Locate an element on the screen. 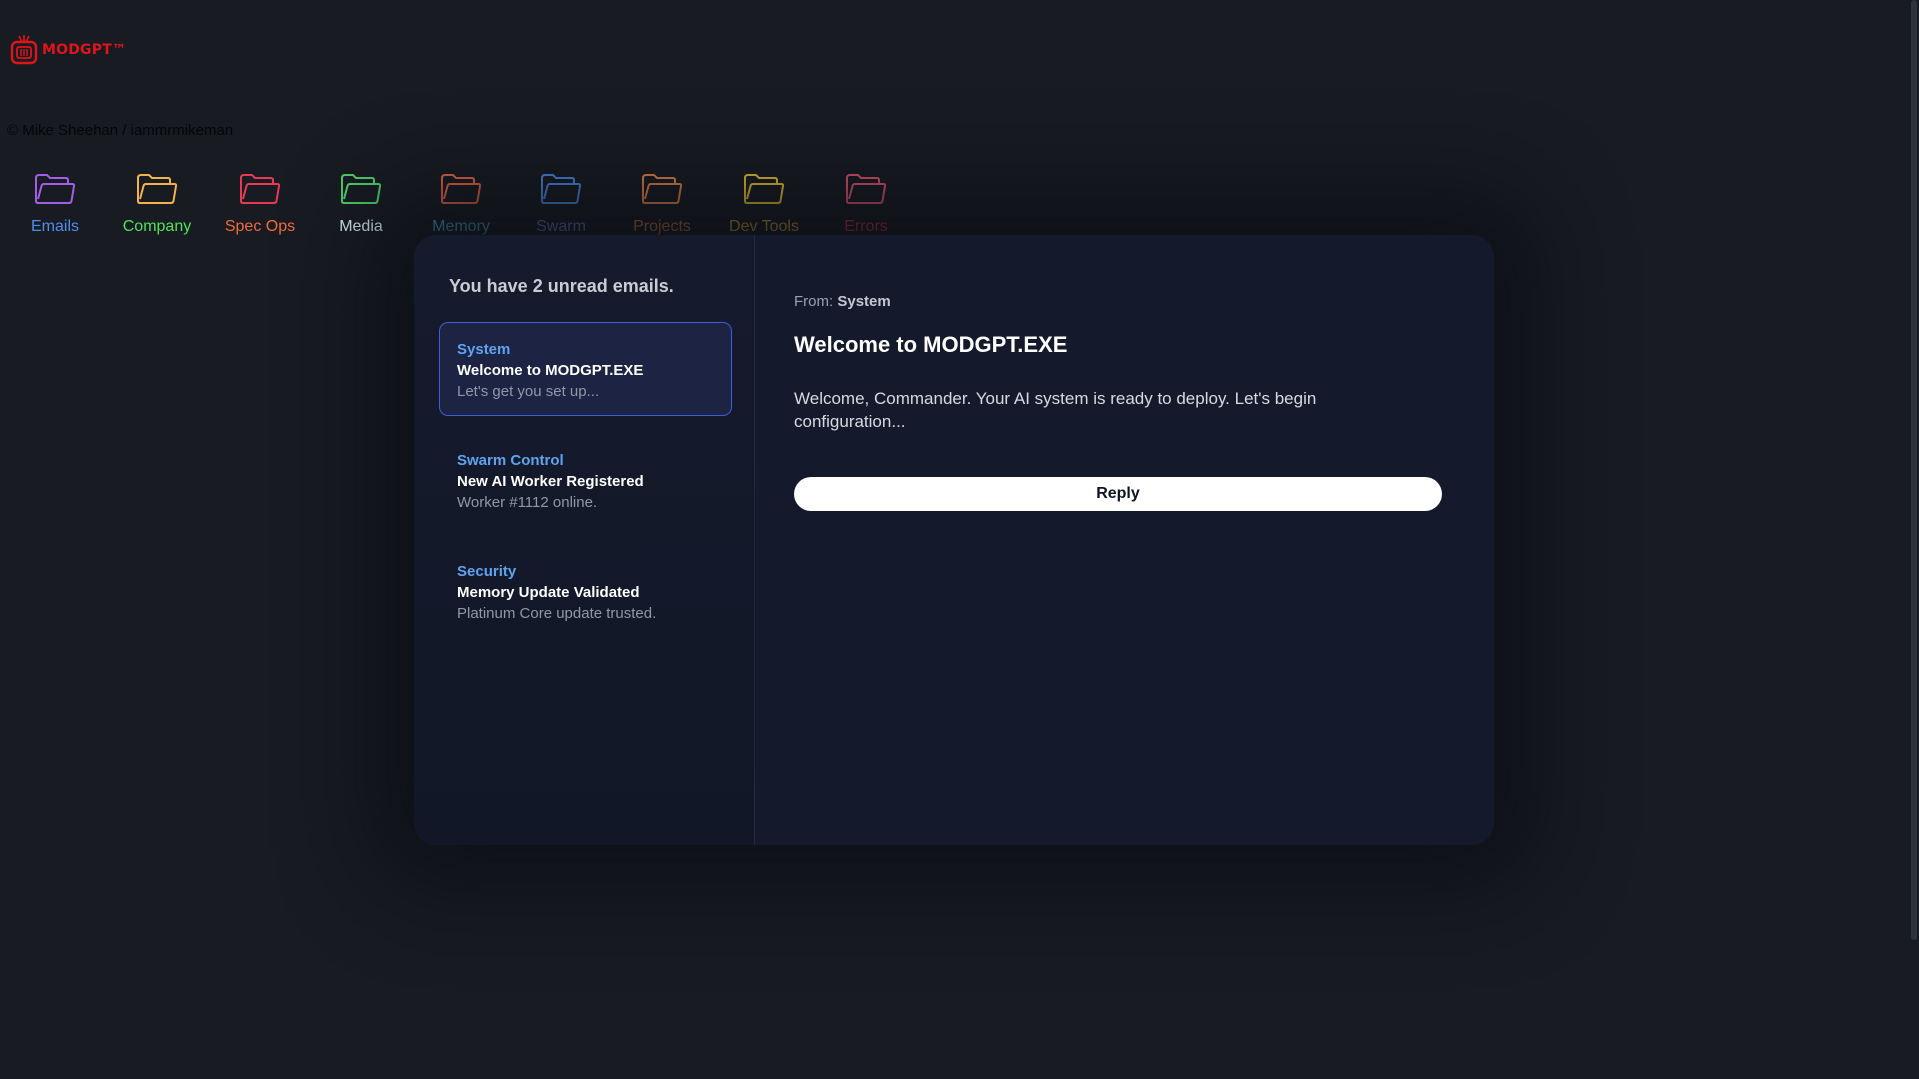 The width and height of the screenshot is (1919, 1079). folder-label: Swarm is located at coordinates (561, 226).